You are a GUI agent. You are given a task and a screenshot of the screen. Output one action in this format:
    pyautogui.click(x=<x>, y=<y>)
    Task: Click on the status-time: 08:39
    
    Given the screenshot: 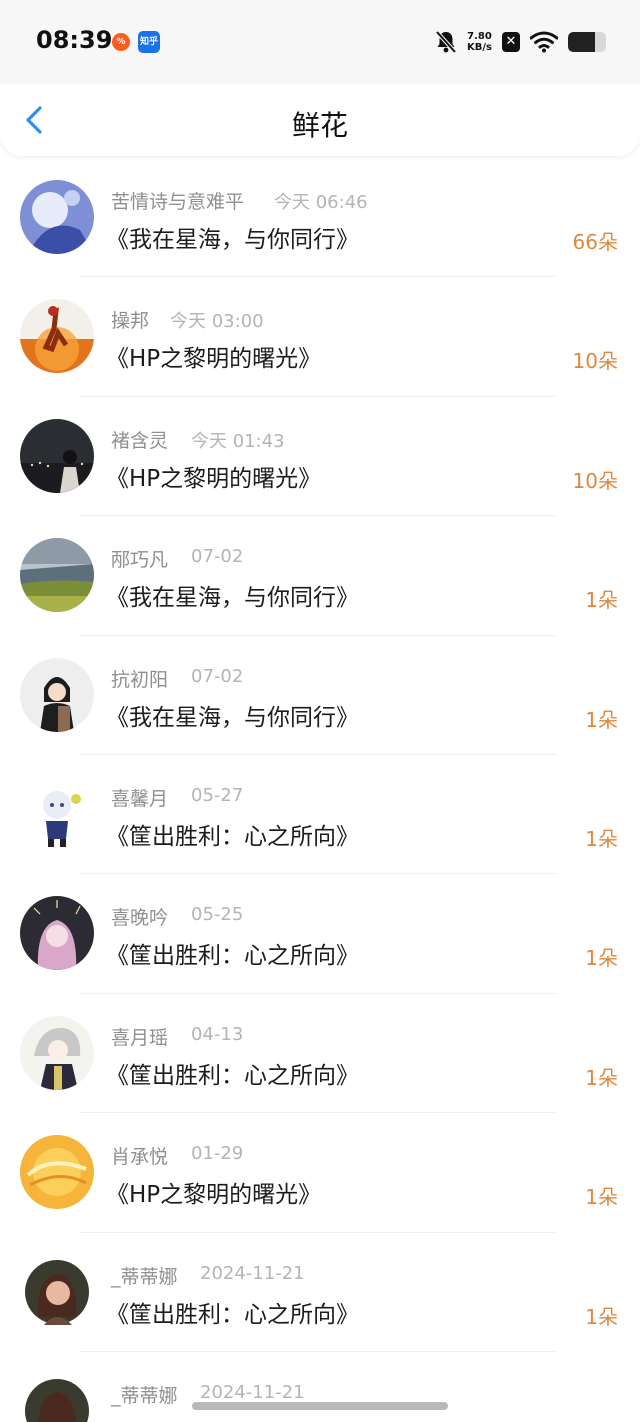 What is the action you would take?
    pyautogui.click(x=74, y=40)
    